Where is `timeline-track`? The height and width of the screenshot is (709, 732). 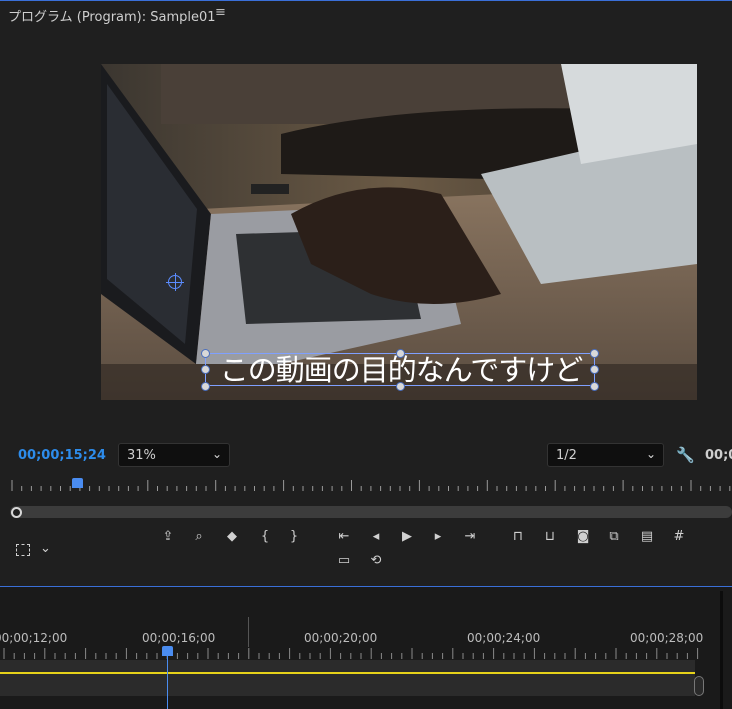 timeline-track is located at coordinates (347, 678).